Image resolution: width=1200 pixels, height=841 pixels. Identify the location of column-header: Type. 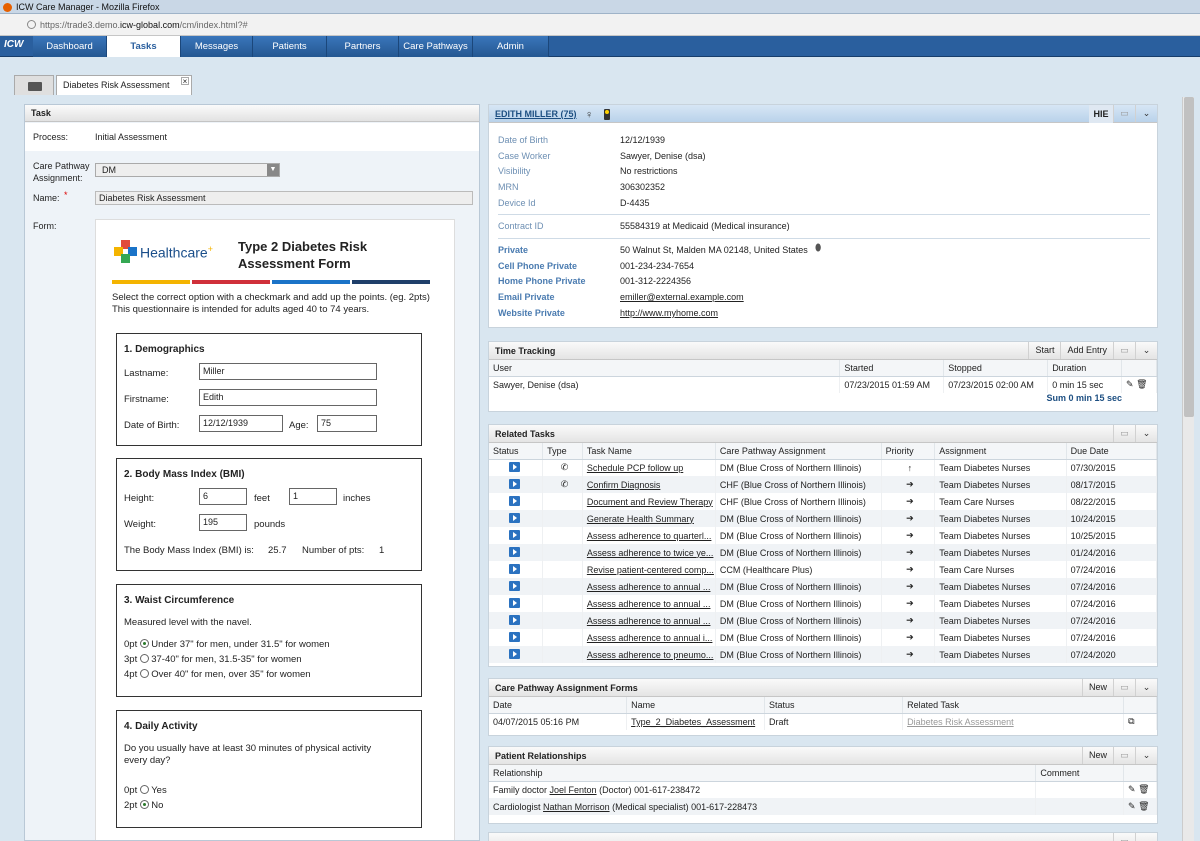
(562, 451).